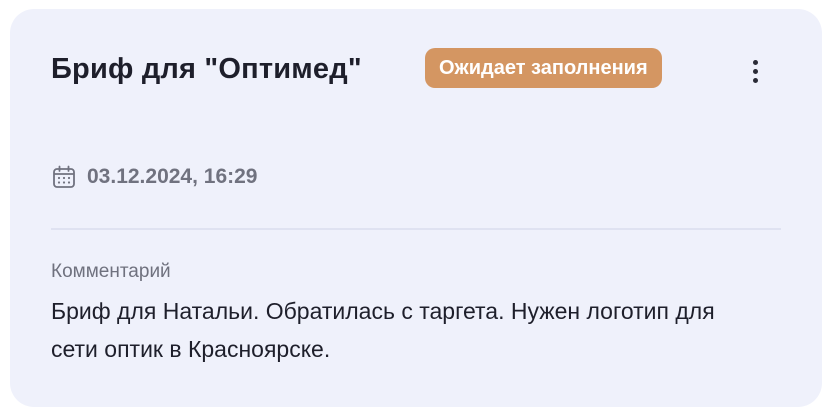  What do you see at coordinates (206, 69) in the screenshot?
I see `brief-title: Бриф для "Оптимед"` at bounding box center [206, 69].